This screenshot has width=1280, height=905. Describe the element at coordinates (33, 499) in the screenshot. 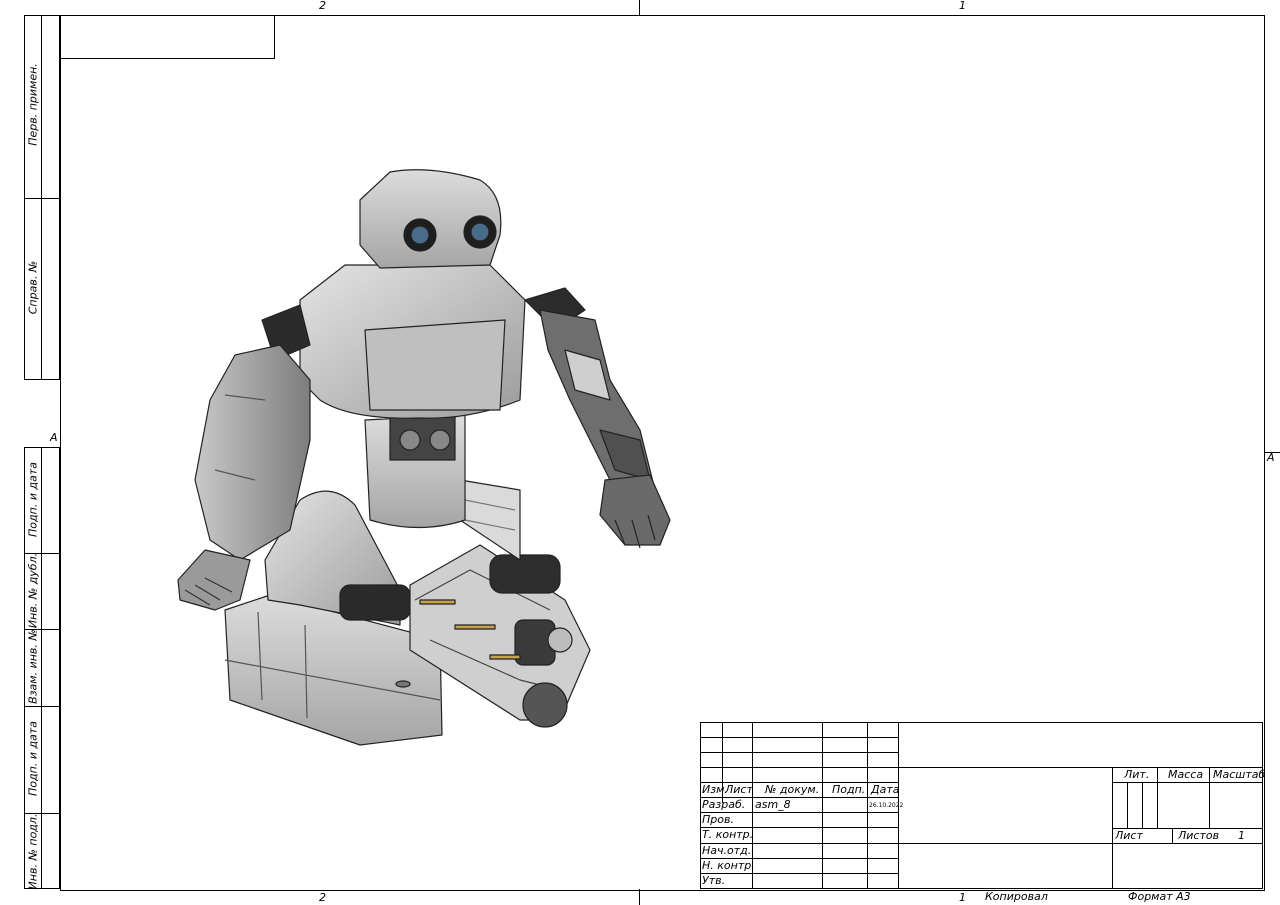

I see `left-strip-podp-data-1: Подп. и дата` at that location.